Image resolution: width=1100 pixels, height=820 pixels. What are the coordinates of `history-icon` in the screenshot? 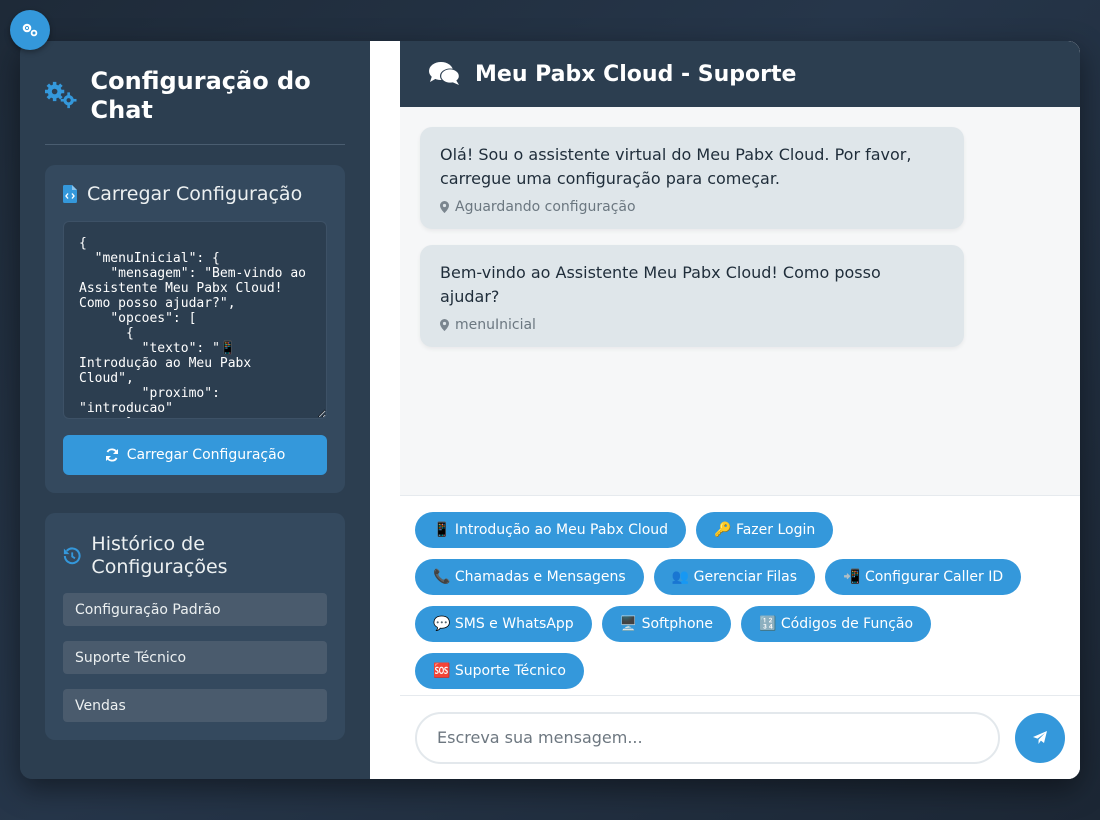 It's located at (72, 556).